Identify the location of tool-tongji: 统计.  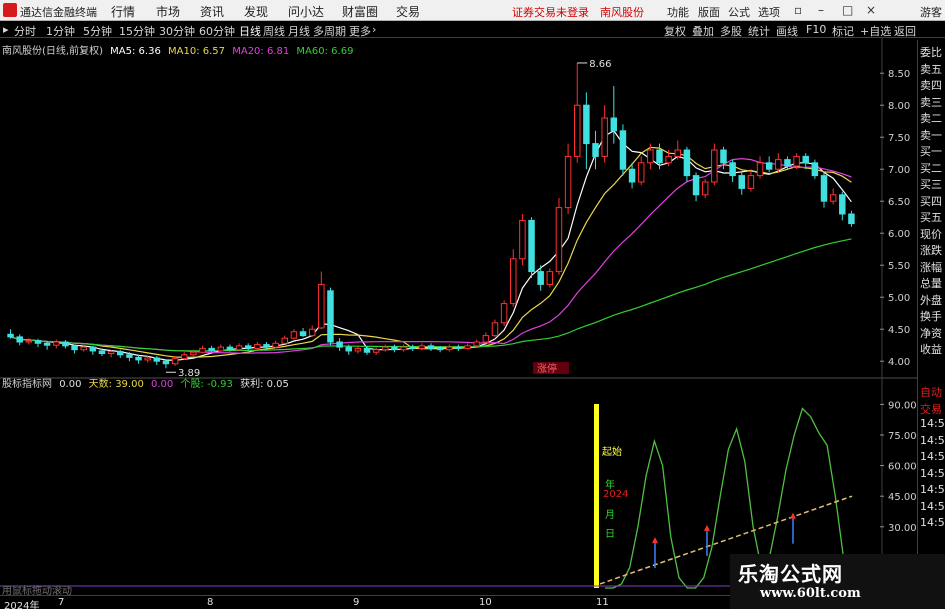
(759, 31).